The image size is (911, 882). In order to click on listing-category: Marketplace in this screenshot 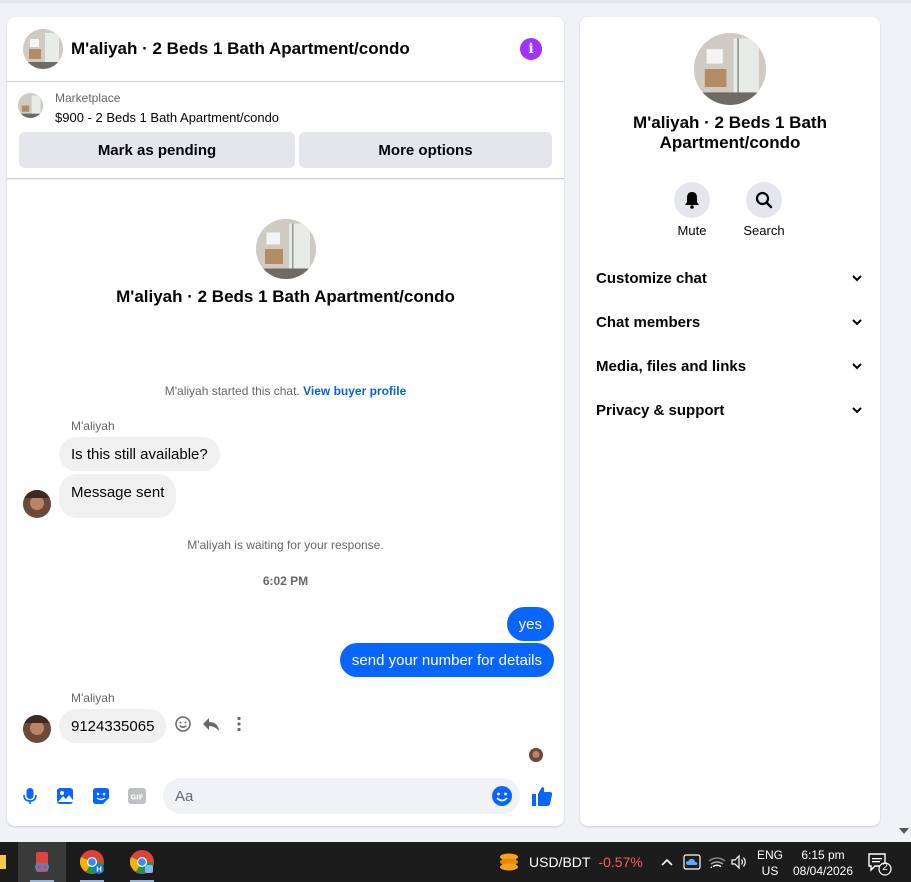, I will do `click(88, 98)`.